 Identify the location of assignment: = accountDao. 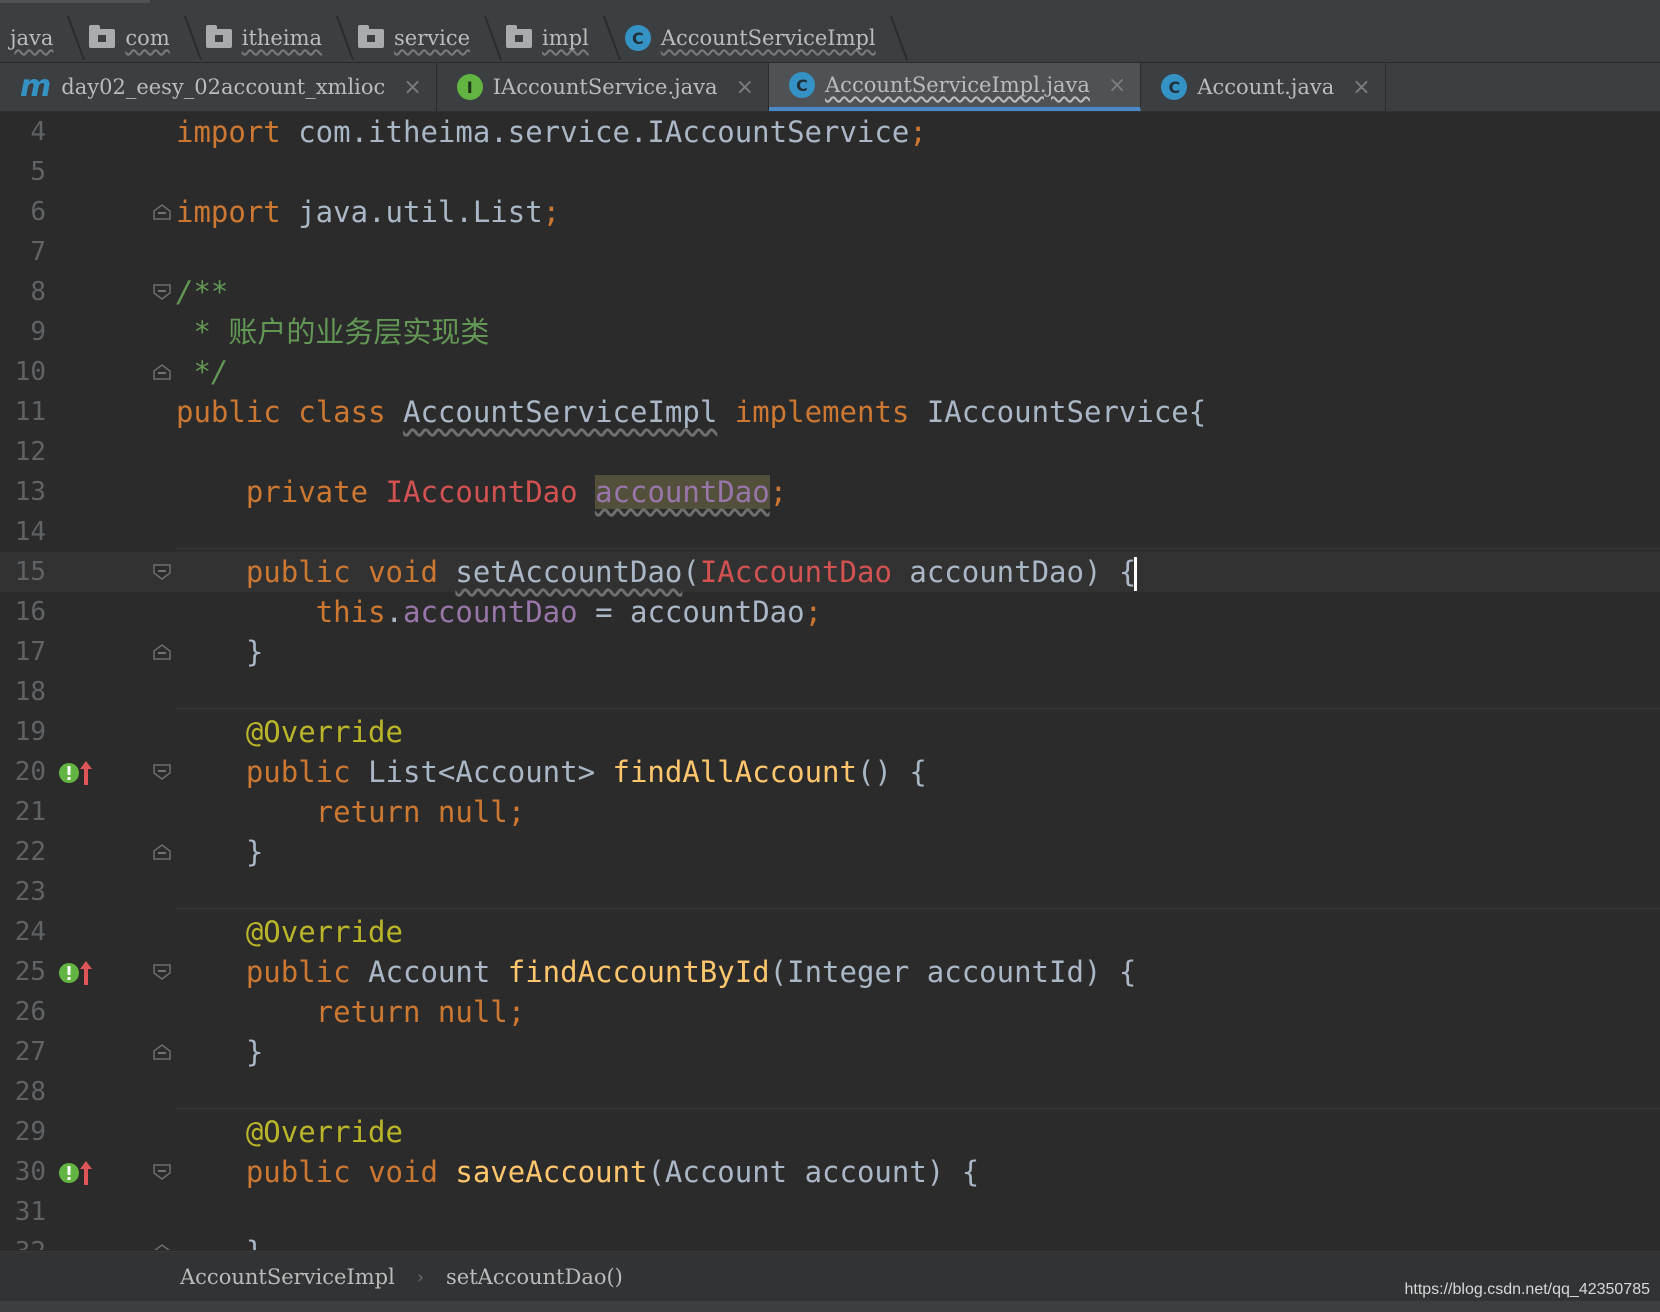
(691, 612).